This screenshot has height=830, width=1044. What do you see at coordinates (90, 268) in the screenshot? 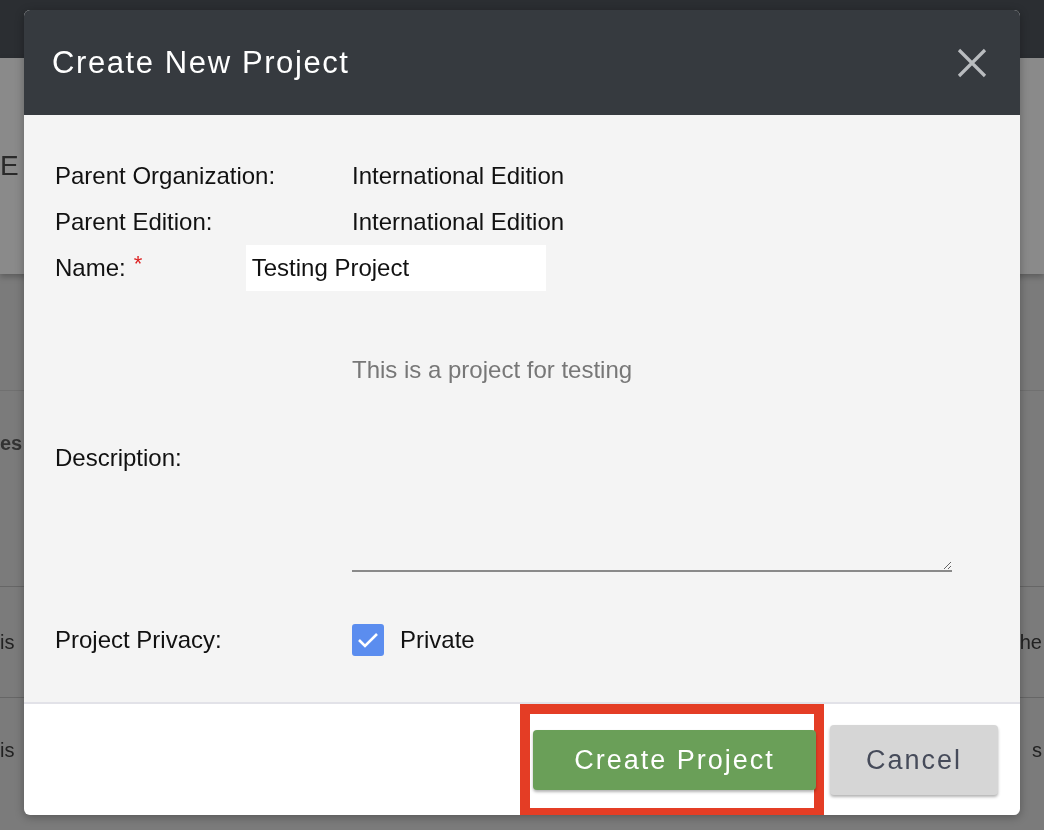
I see `field-label: Name:` at bounding box center [90, 268].